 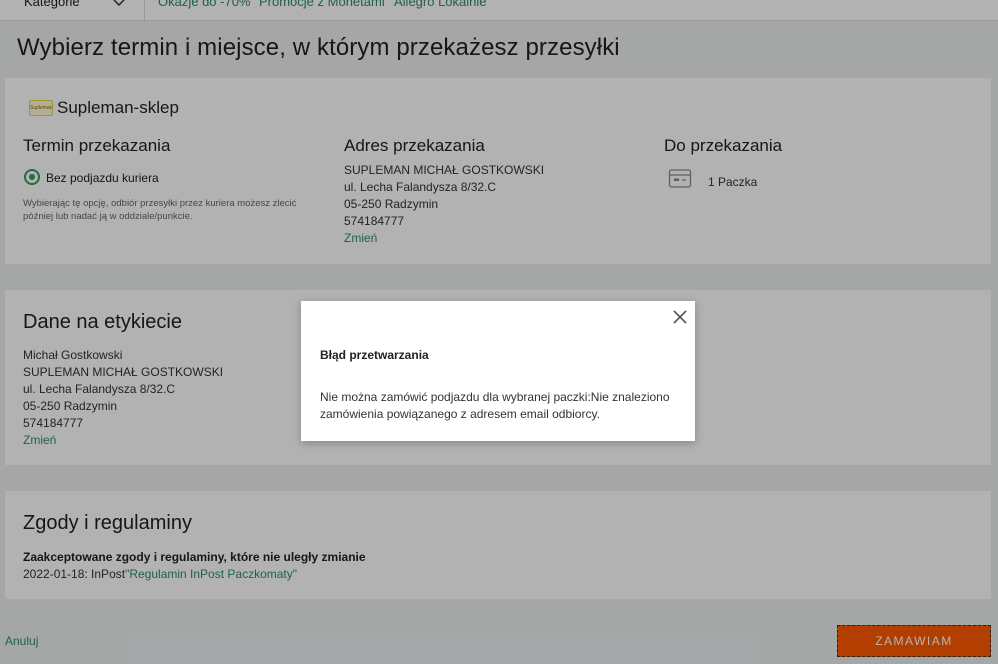 What do you see at coordinates (374, 355) in the screenshot?
I see `dialog-title: Błąd przetwarzania` at bounding box center [374, 355].